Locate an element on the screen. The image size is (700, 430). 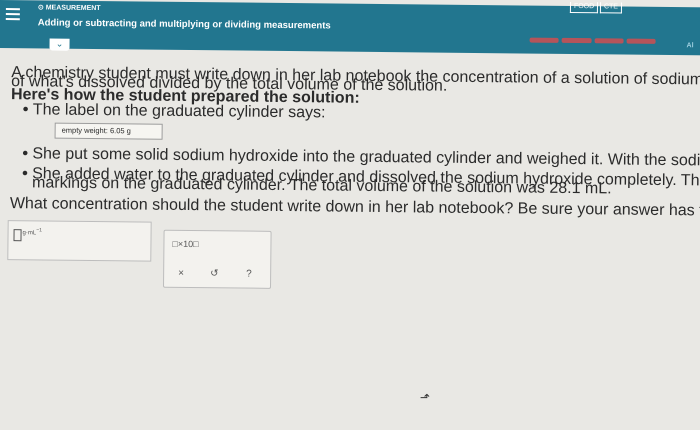
progress-bar is located at coordinates (592, 40).